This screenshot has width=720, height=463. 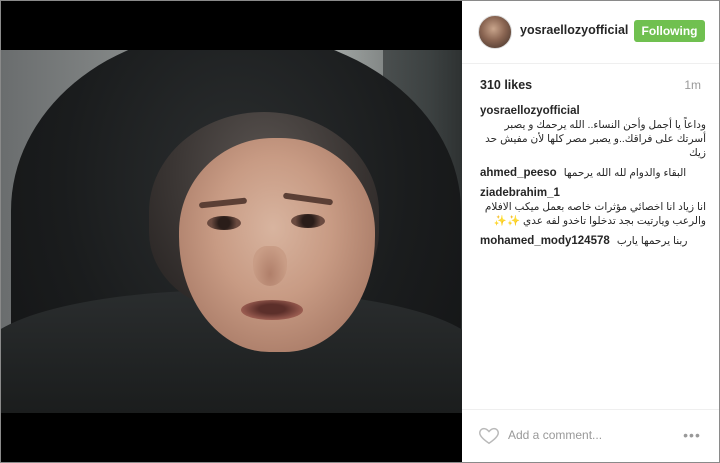 What do you see at coordinates (530, 111) in the screenshot?
I see `comment-username: yosraellozyofficial` at bounding box center [530, 111].